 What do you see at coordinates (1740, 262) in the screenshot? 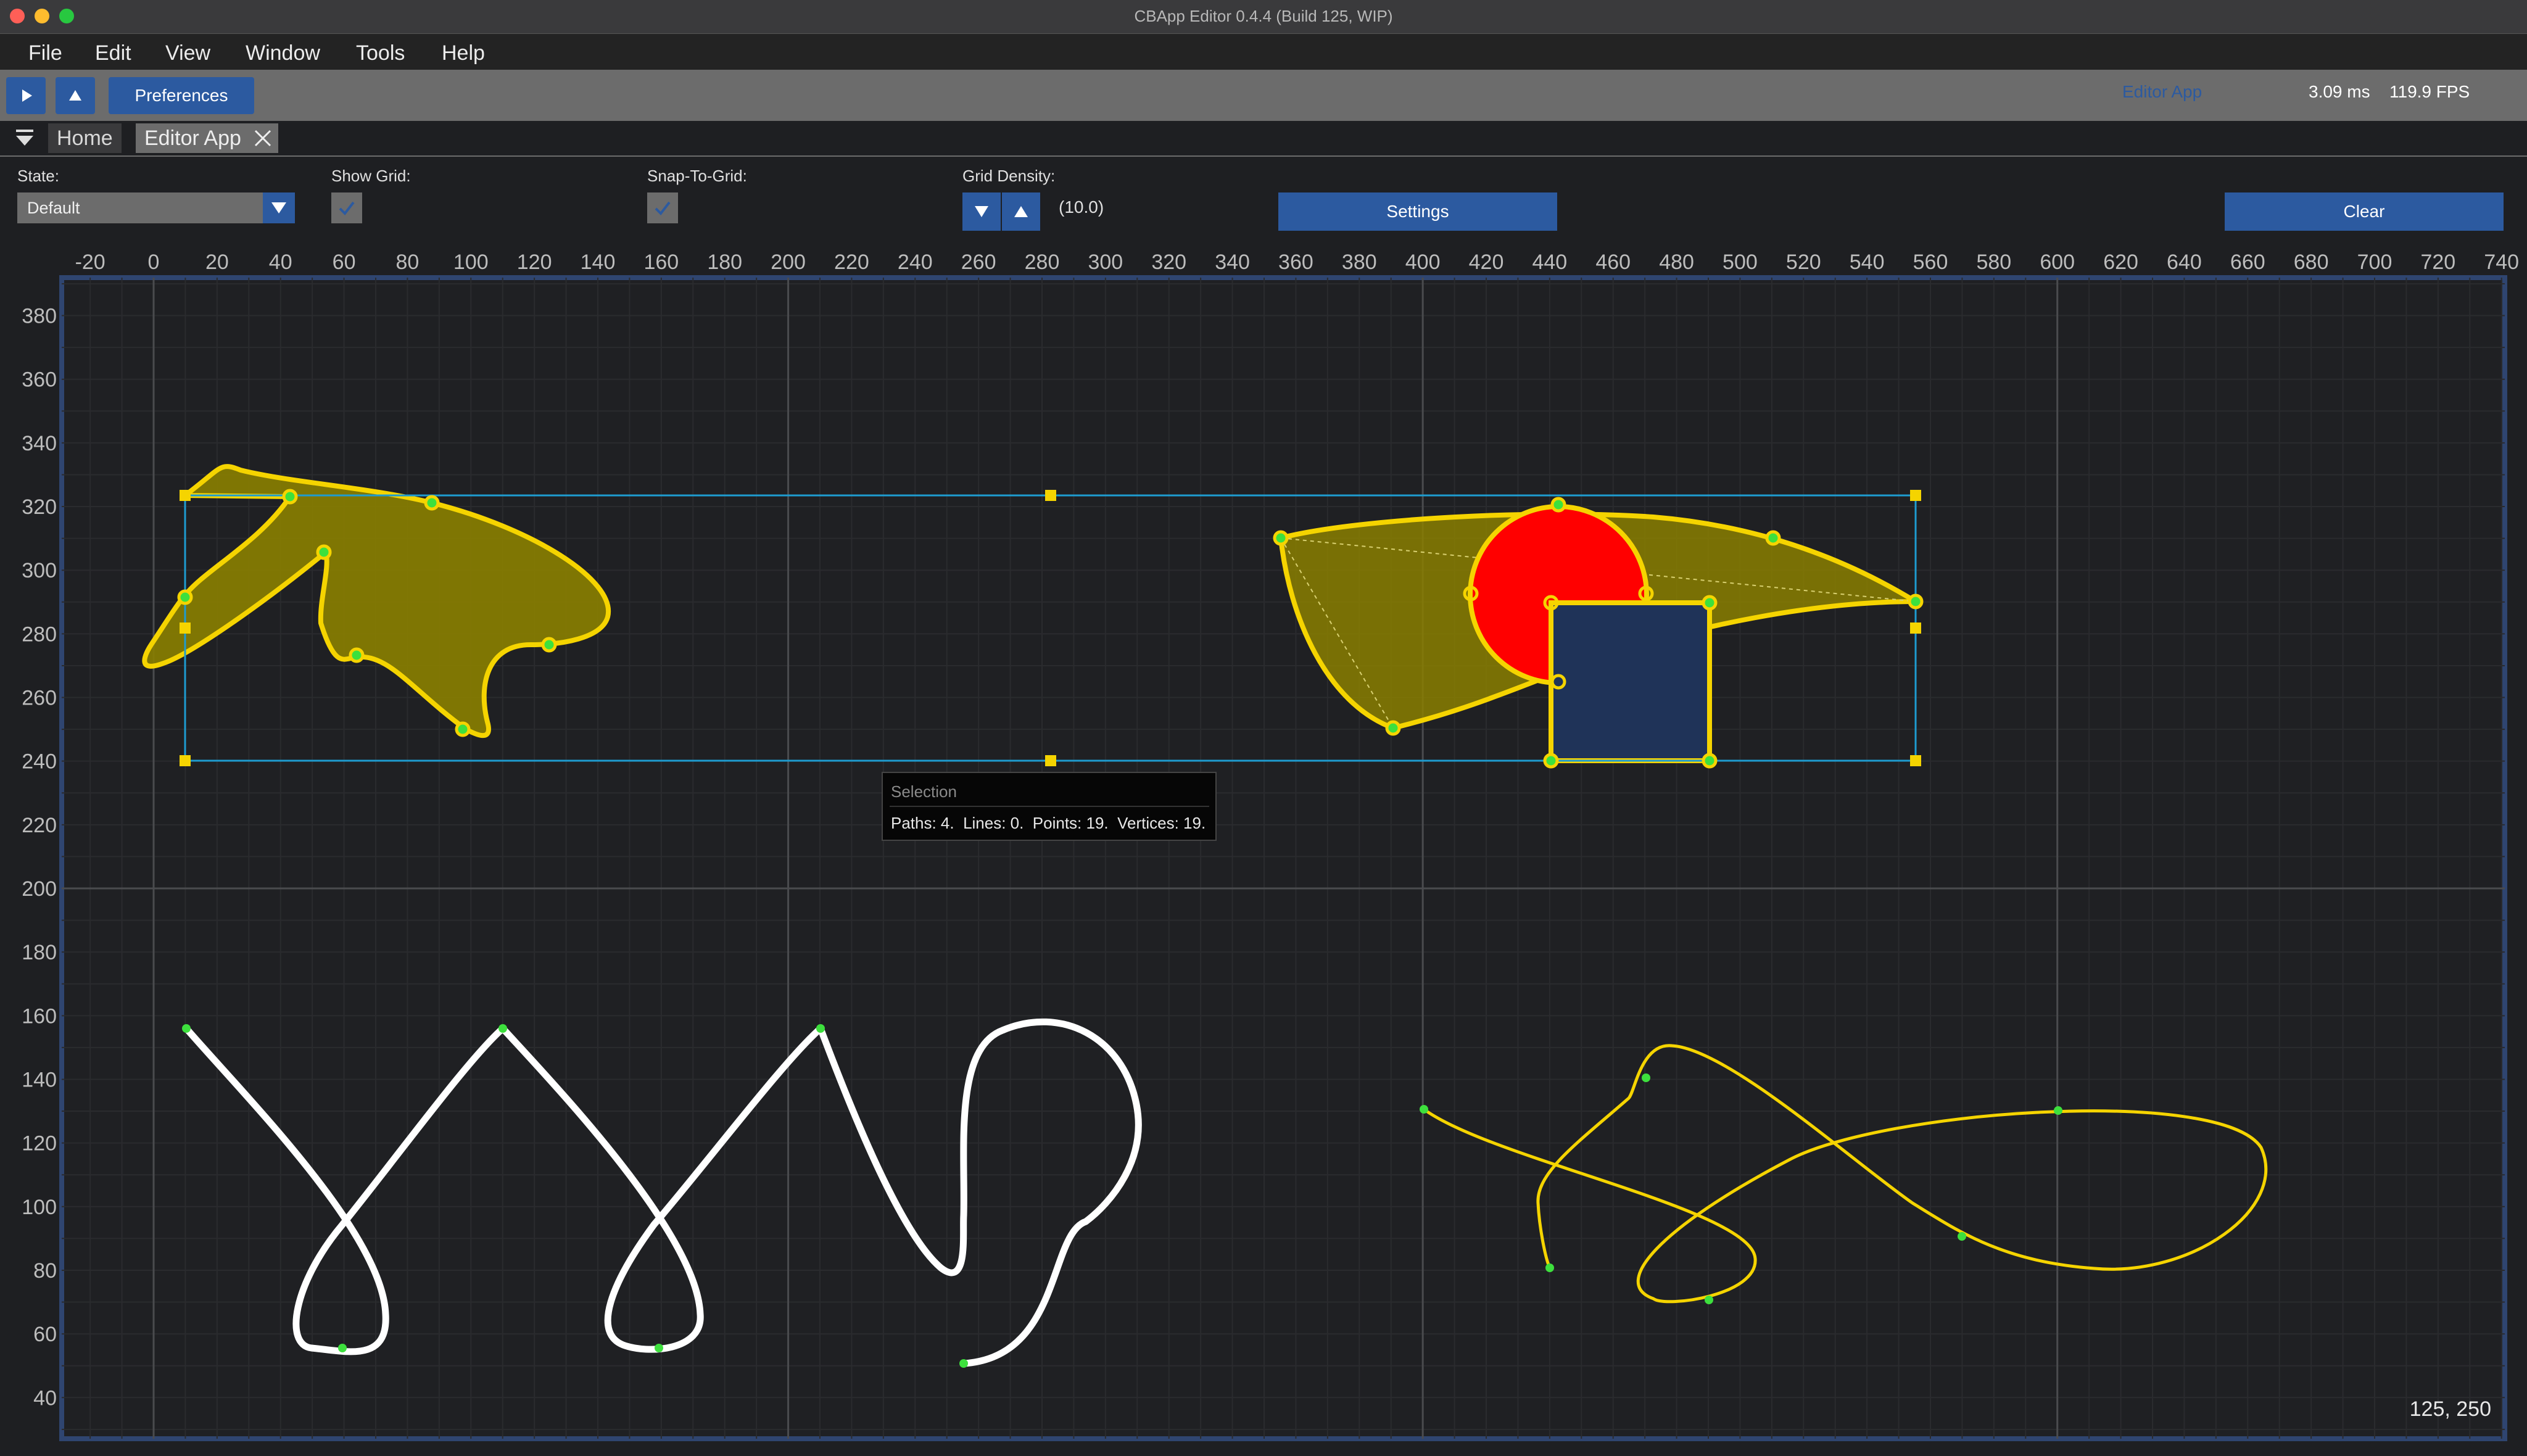
I see `x-tick-label: 500` at bounding box center [1740, 262].